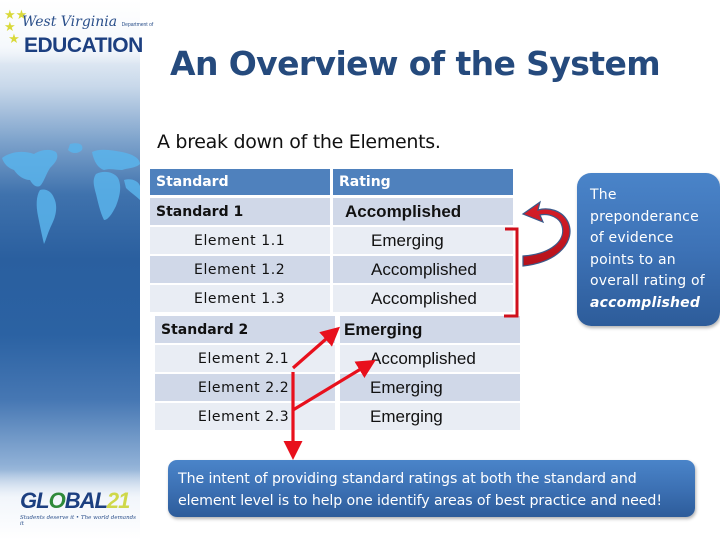  I want to click on curved-arrow-icon, so click(546, 233).